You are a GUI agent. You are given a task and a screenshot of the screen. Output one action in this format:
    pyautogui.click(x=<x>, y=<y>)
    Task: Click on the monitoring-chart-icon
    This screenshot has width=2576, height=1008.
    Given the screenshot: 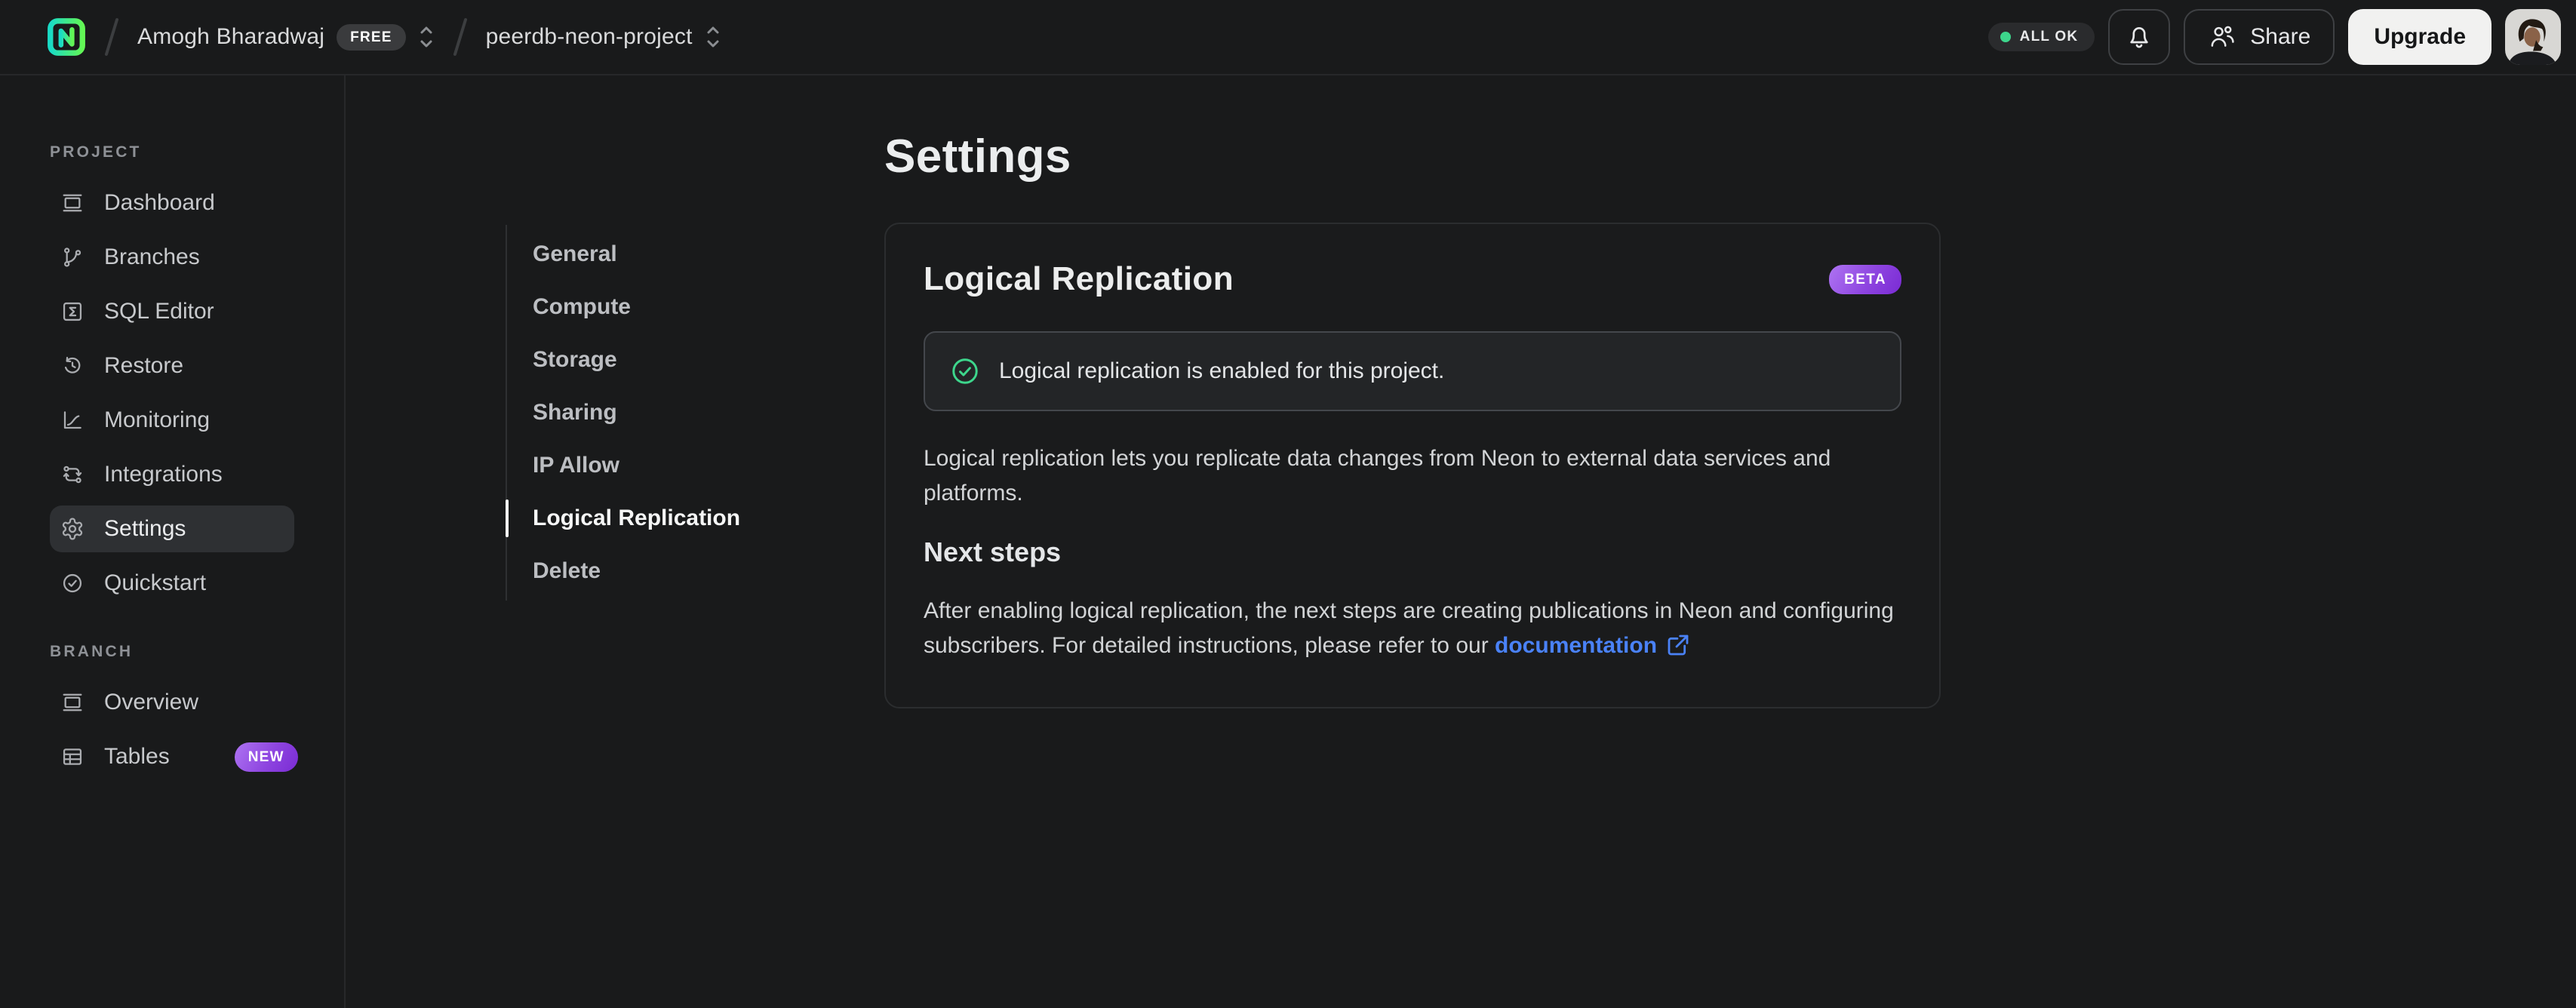 What is the action you would take?
    pyautogui.click(x=72, y=420)
    